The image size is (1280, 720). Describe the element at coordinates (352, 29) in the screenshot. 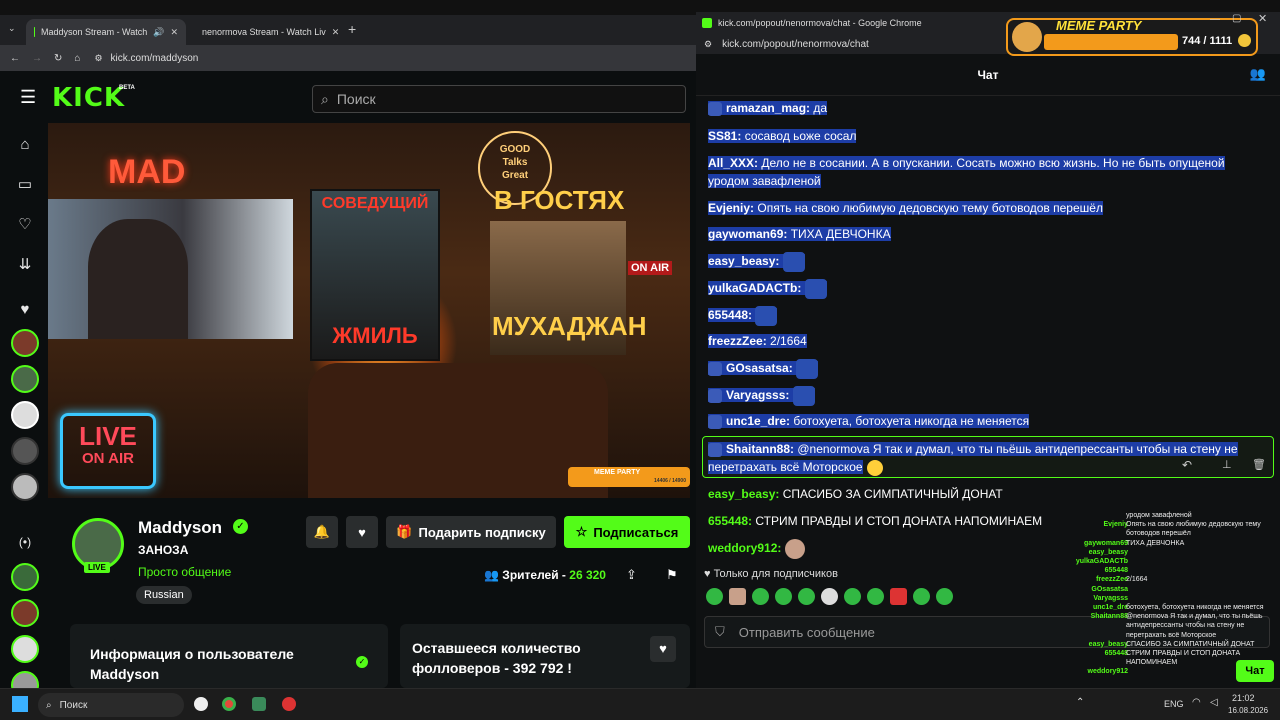

I see `new-tab-icon: +` at that location.